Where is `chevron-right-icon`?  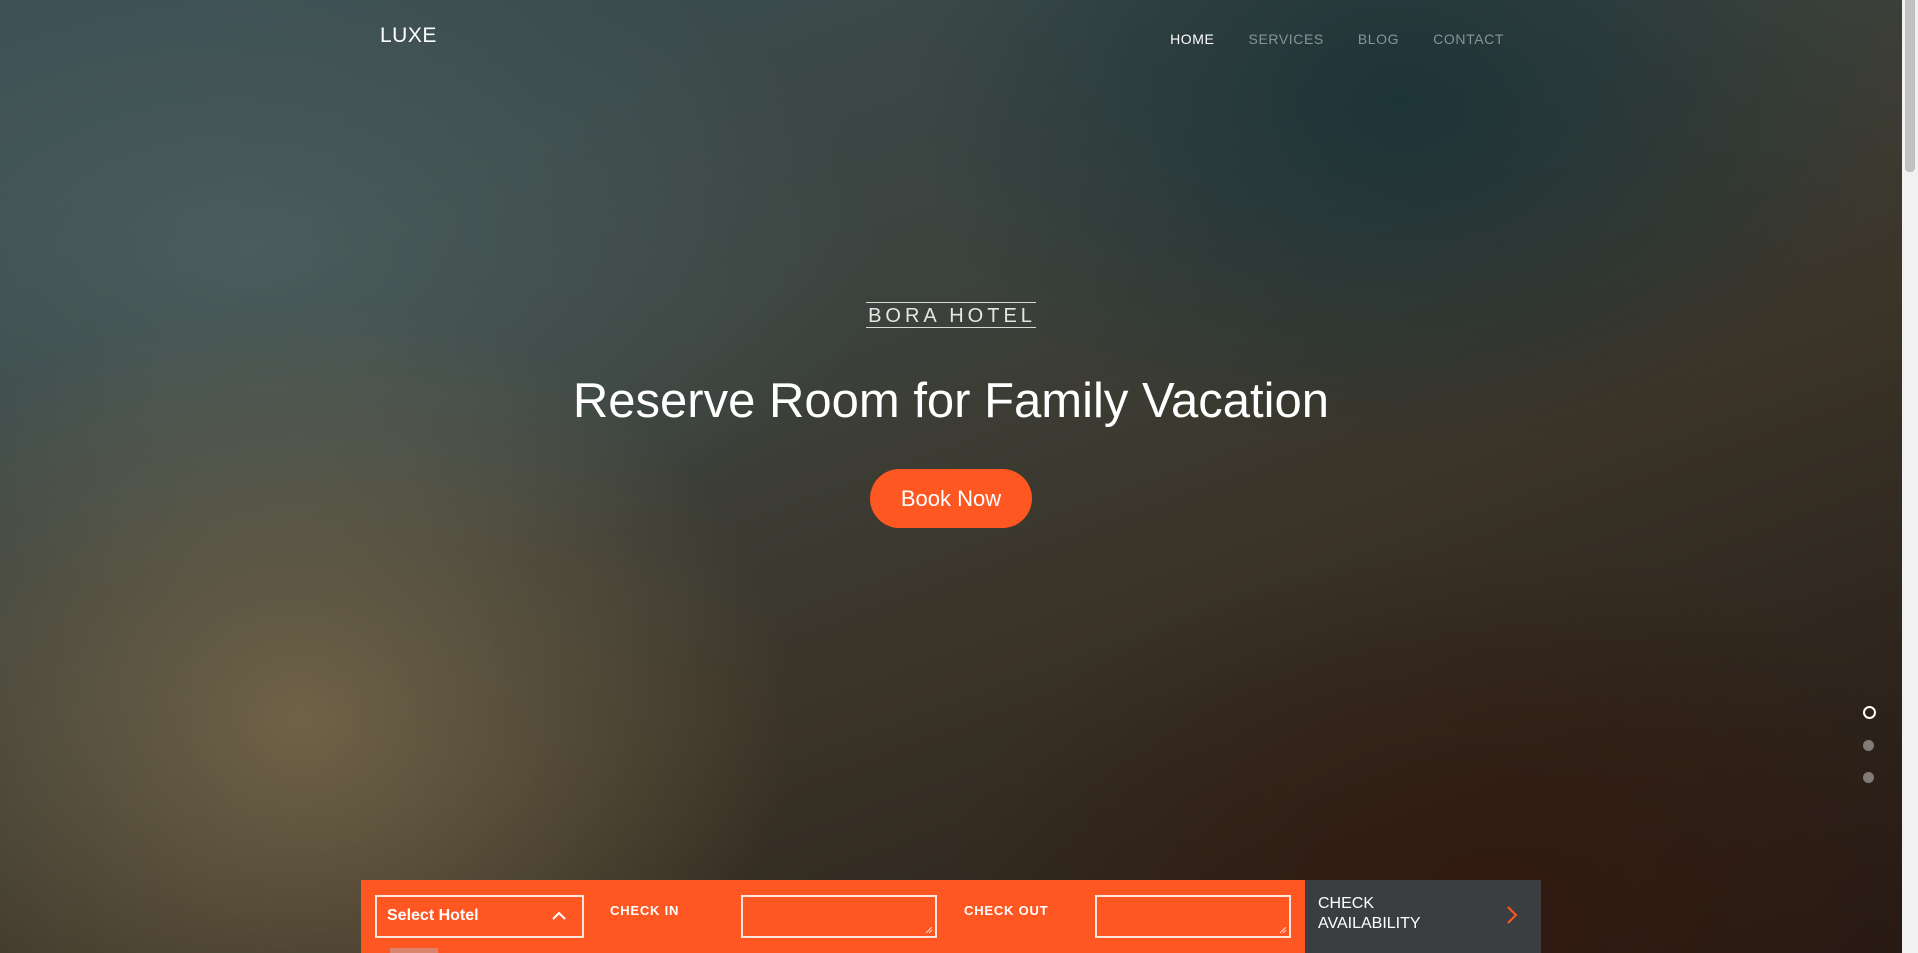 chevron-right-icon is located at coordinates (1512, 915).